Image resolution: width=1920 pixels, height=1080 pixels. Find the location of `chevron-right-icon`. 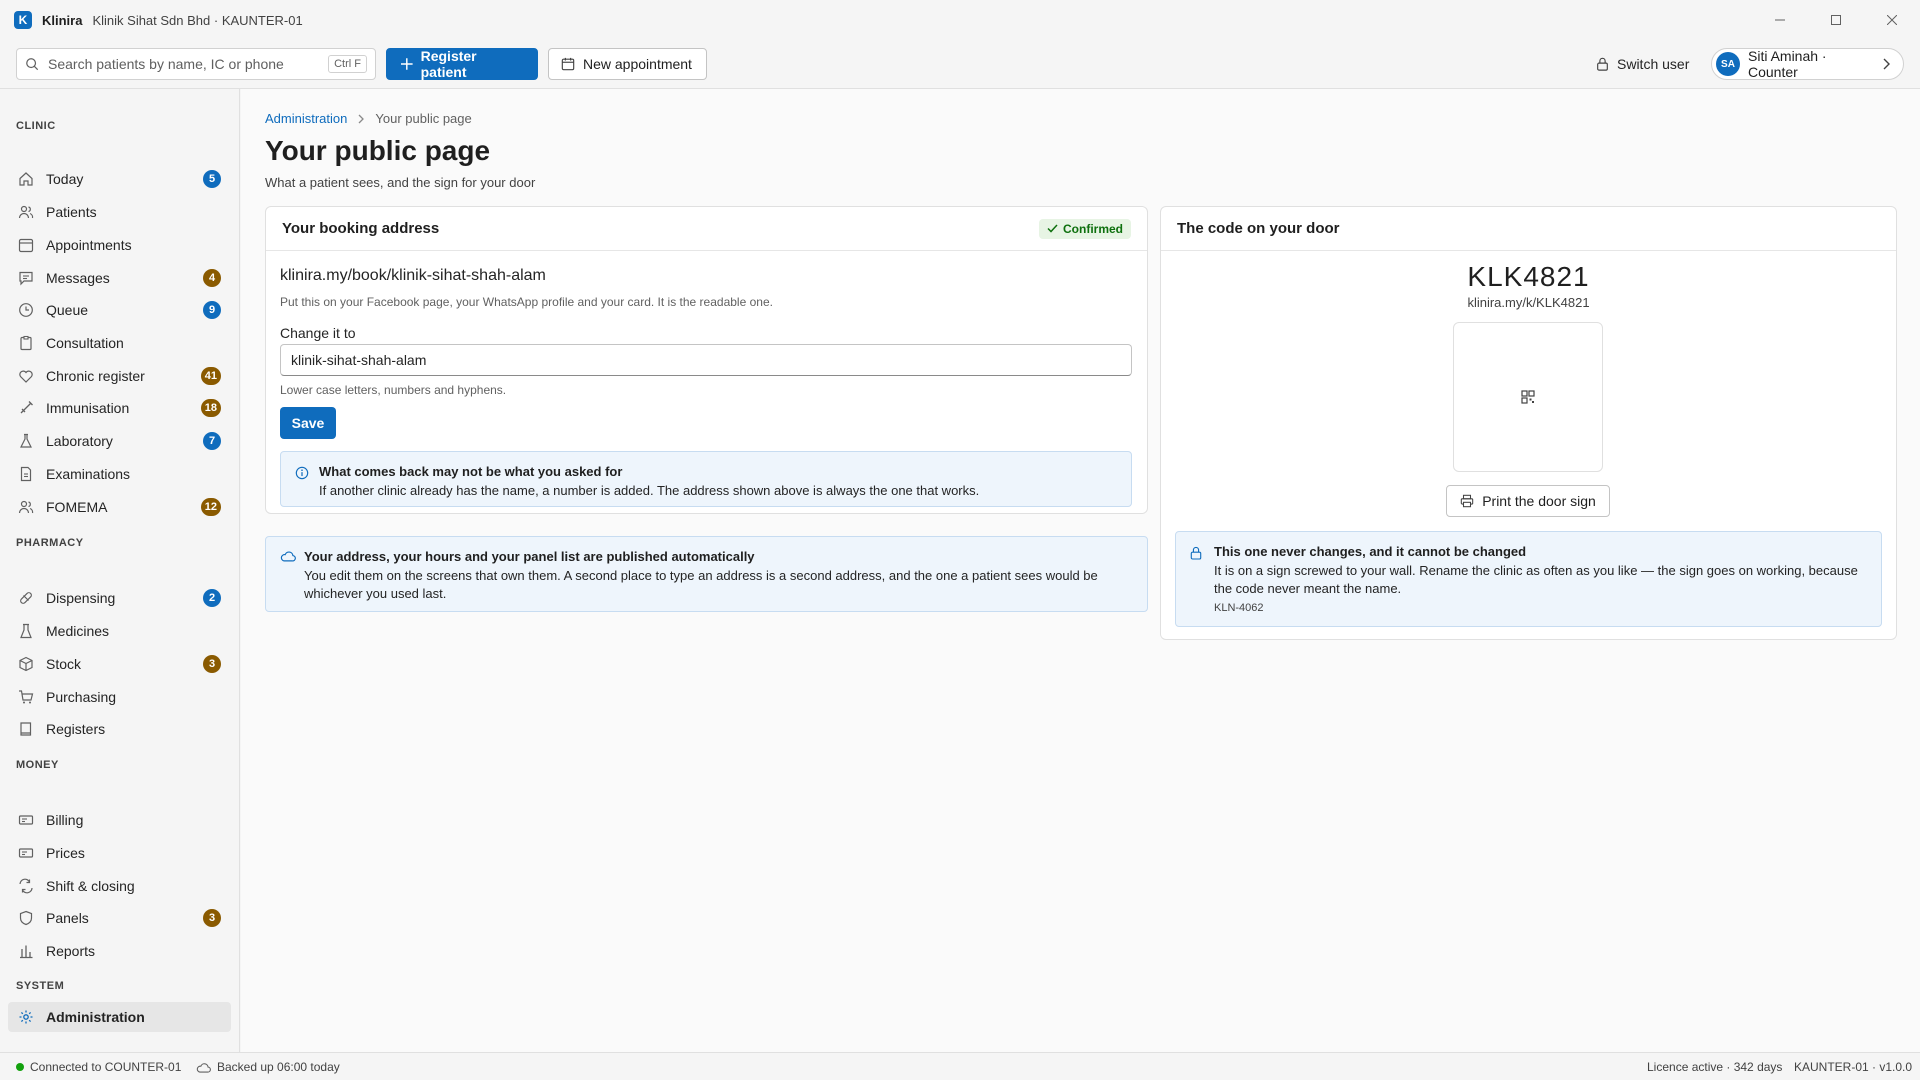

chevron-right-icon is located at coordinates (361, 118).